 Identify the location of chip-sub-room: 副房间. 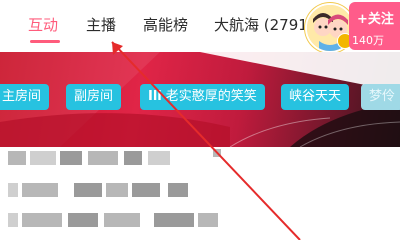
(94, 97).